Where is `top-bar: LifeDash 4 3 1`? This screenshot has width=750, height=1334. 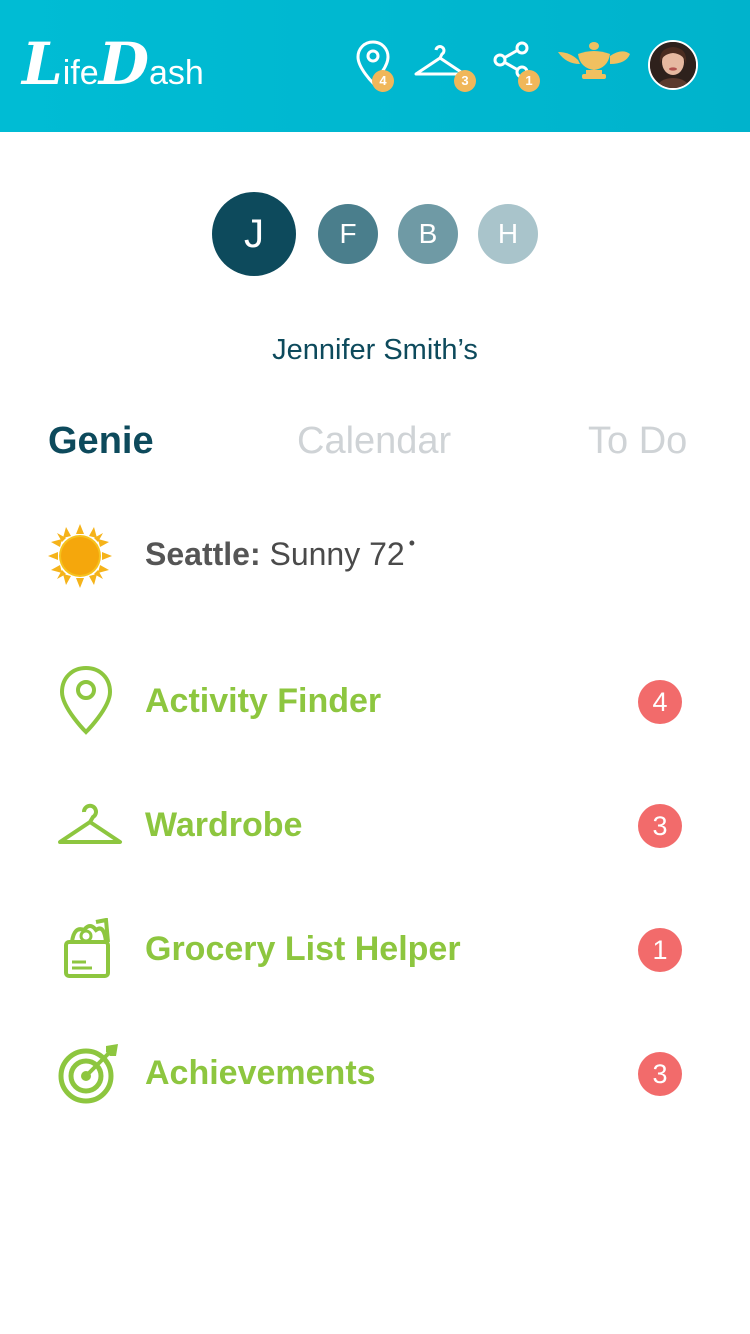 top-bar: LifeDash 4 3 1 is located at coordinates (375, 66).